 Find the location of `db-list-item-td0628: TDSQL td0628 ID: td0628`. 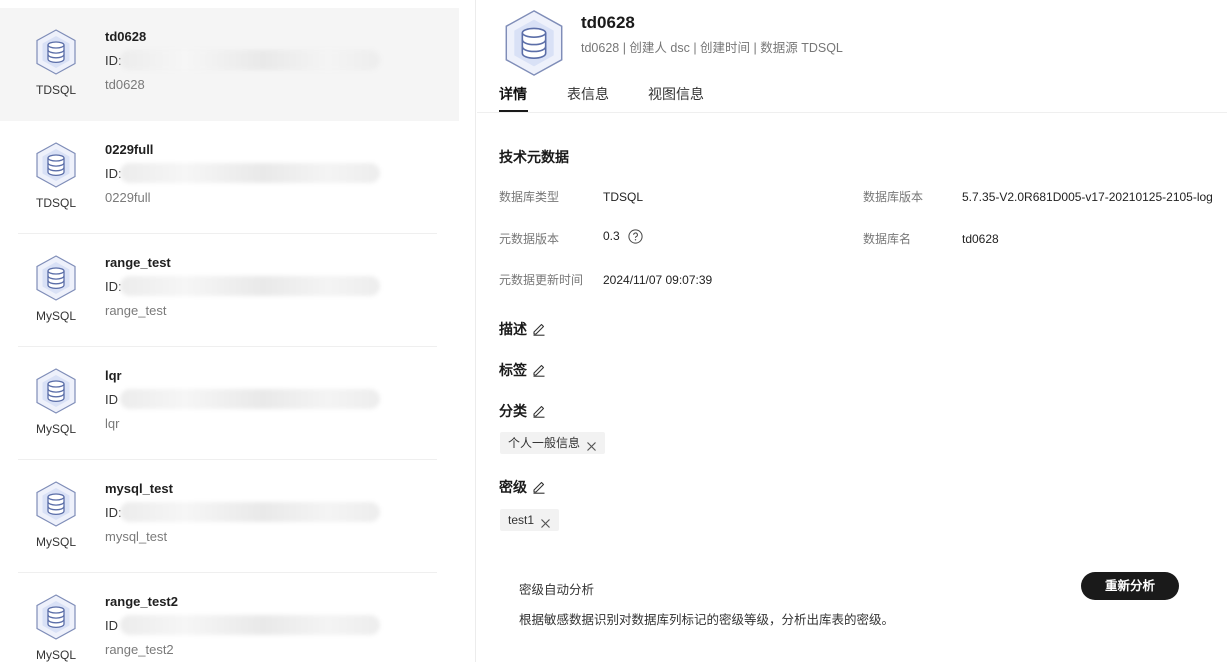

db-list-item-td0628: TDSQL td0628 ID: td0628 is located at coordinates (229, 64).